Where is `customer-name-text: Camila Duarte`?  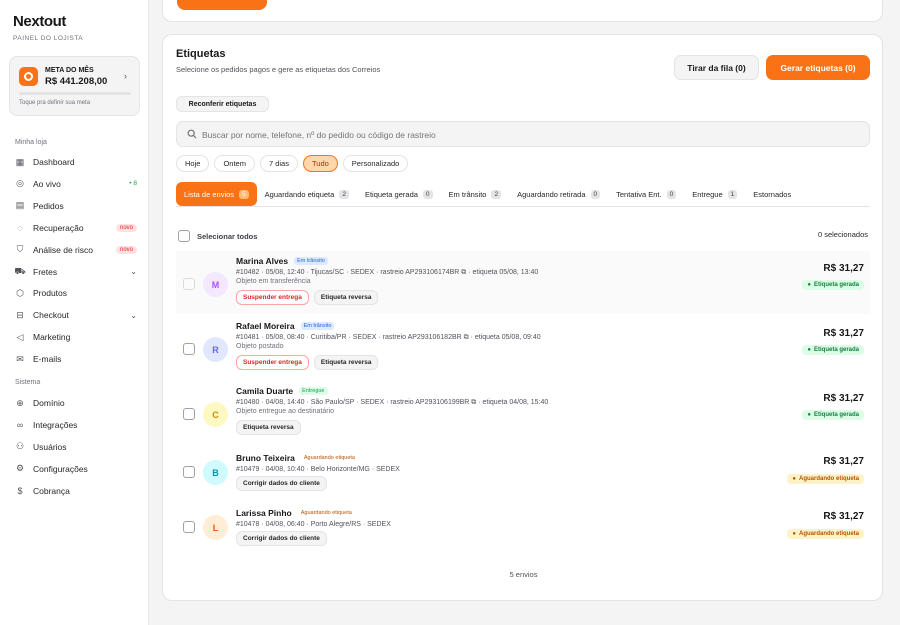 customer-name-text: Camila Duarte is located at coordinates (265, 391).